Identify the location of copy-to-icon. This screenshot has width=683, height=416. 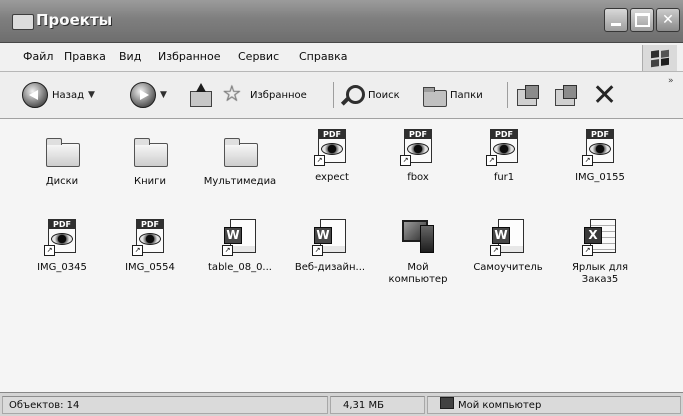
(565, 95).